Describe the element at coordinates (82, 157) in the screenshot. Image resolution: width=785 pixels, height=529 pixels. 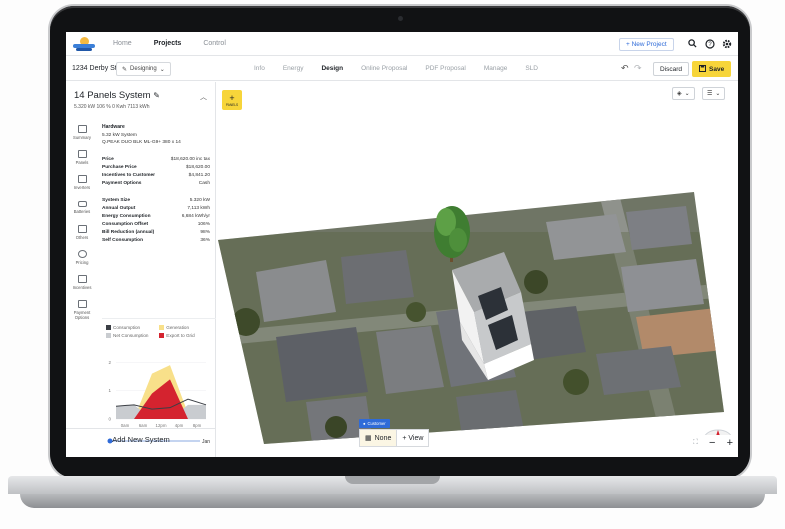
I see `rail-panels: Panels` at that location.